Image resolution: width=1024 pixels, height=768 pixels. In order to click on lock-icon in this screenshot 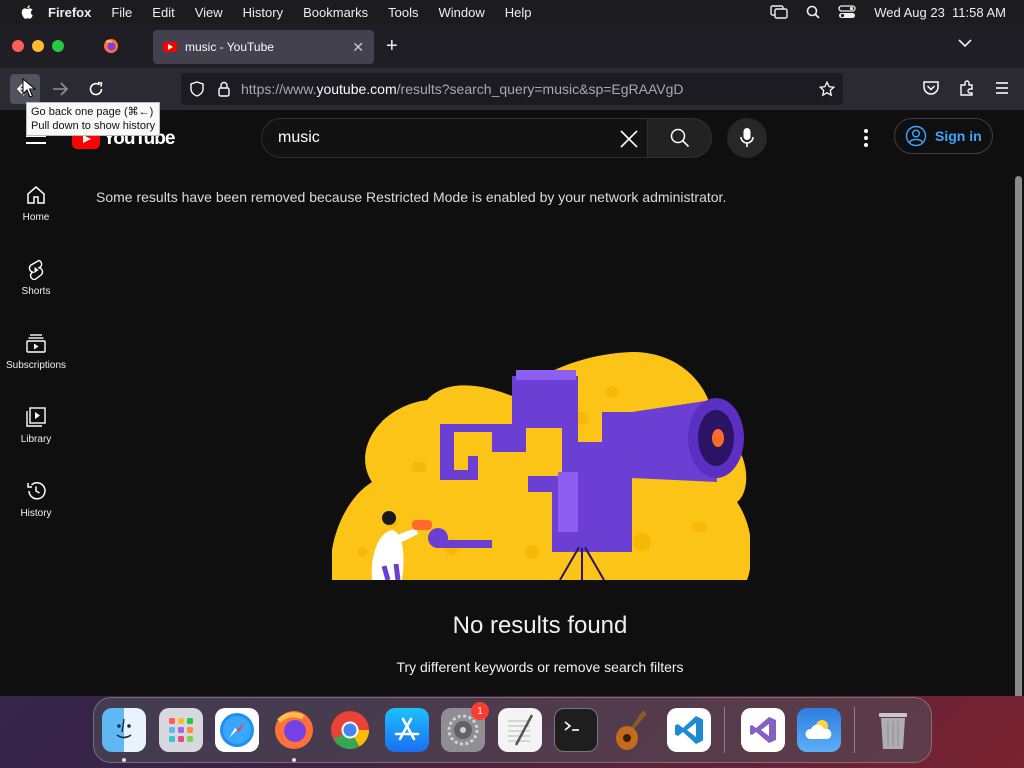, I will do `click(224, 89)`.